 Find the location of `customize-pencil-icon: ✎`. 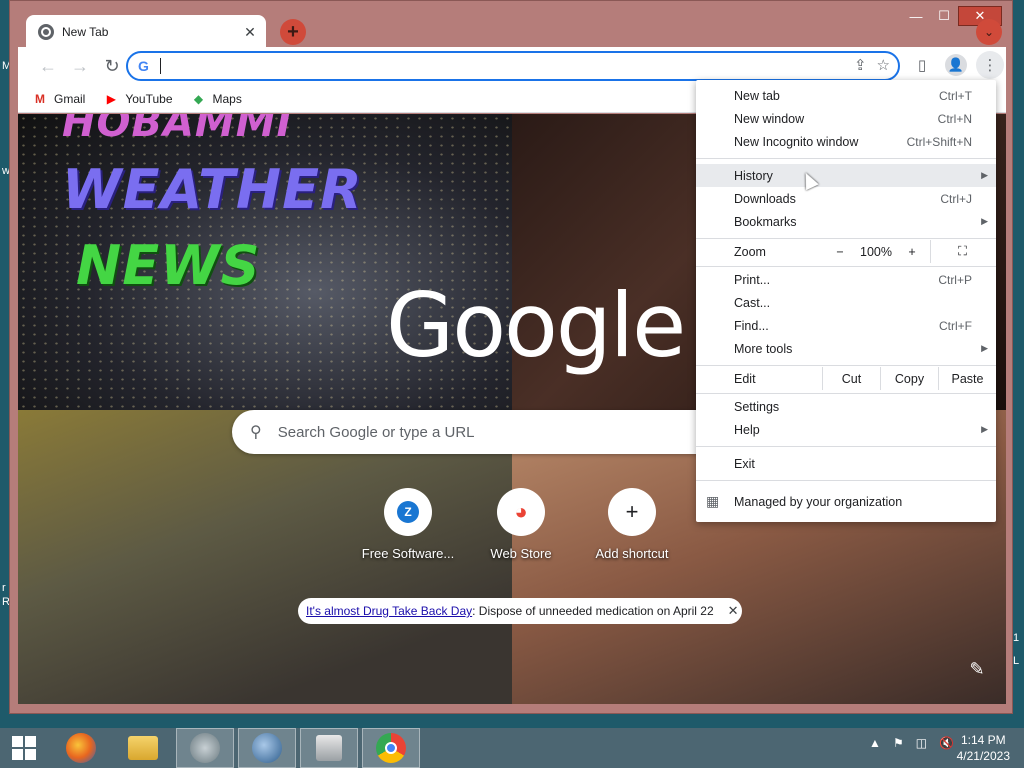

customize-pencil-icon: ✎ is located at coordinates (977, 669).